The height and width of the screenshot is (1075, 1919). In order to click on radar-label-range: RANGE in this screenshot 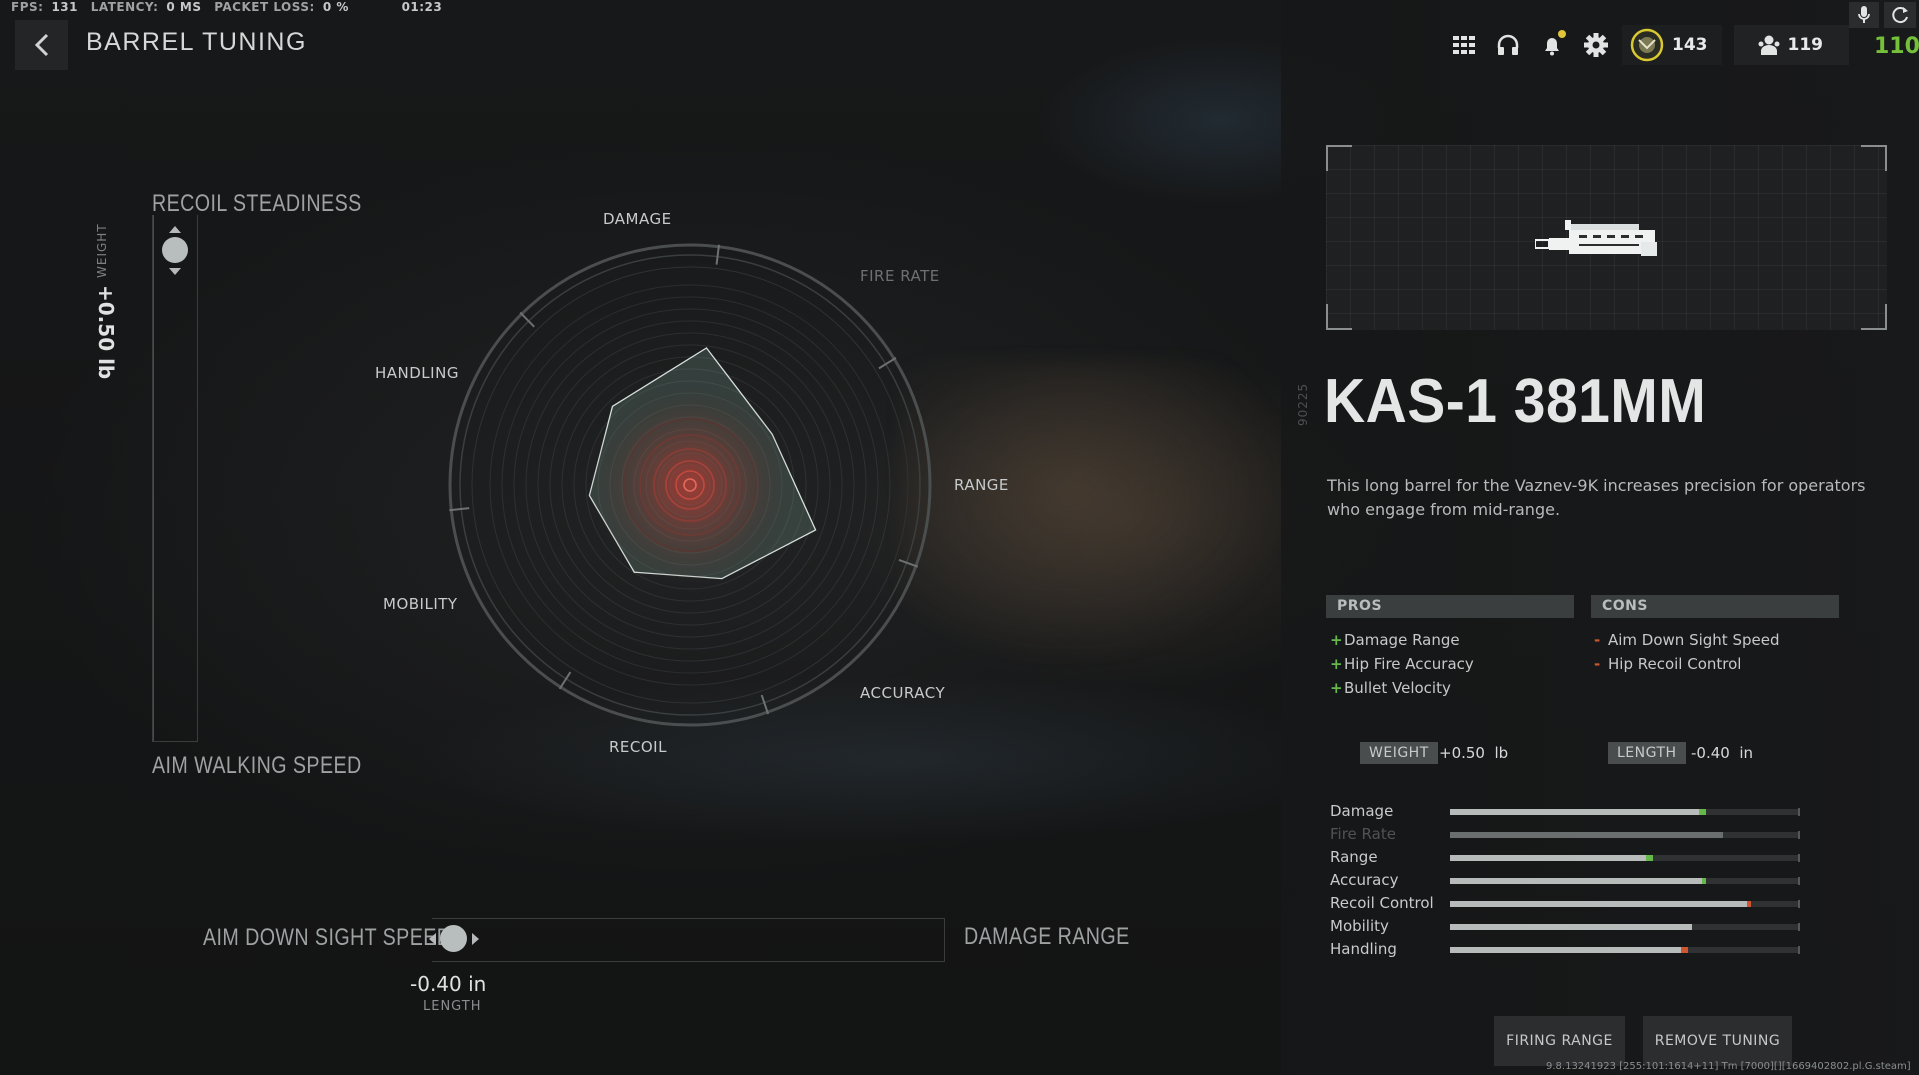, I will do `click(981, 485)`.